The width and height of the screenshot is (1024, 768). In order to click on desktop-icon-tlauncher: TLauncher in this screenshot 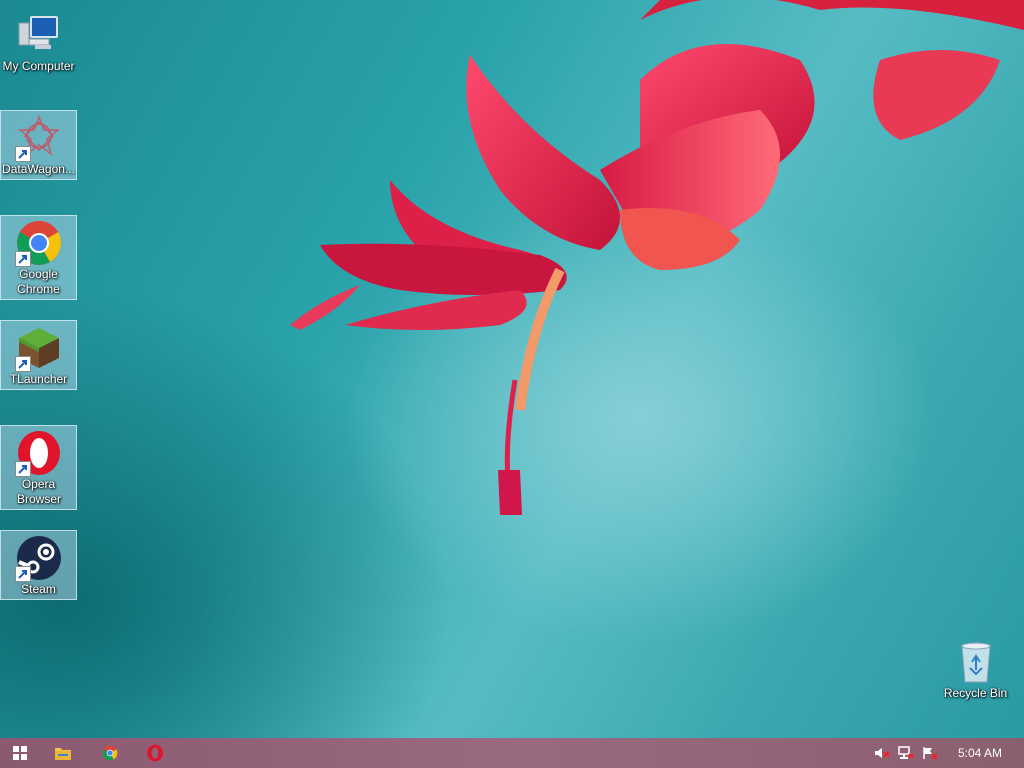, I will do `click(38, 355)`.